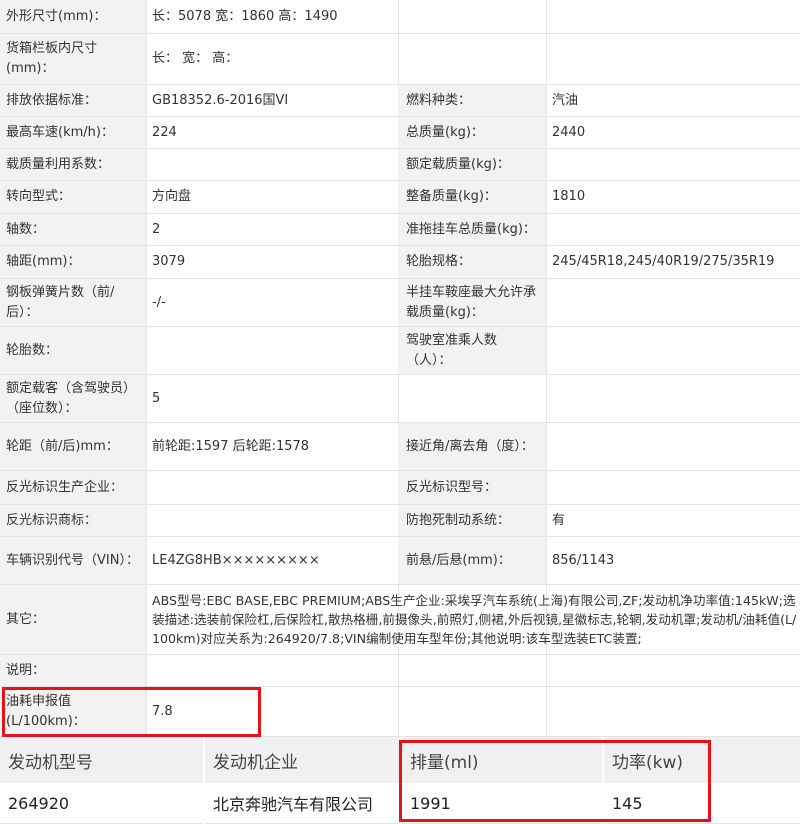 Image resolution: width=800 pixels, height=824 pixels. What do you see at coordinates (472, 487) in the screenshot?
I see `reflector-model-label: 反光标识型号：` at bounding box center [472, 487].